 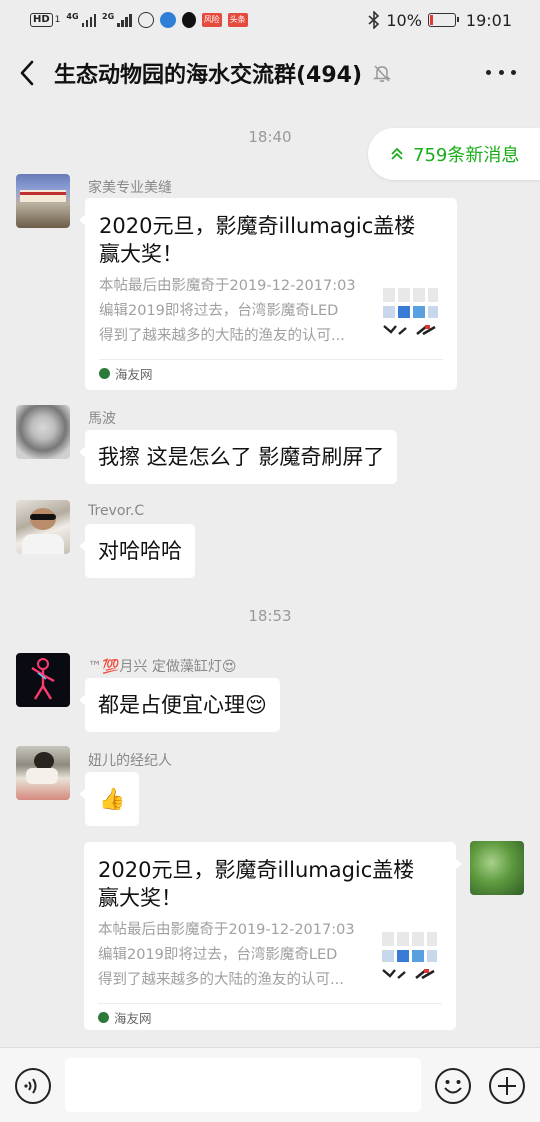 What do you see at coordinates (130, 761) in the screenshot?
I see `sender-name: 妞儿的经纪人` at bounding box center [130, 761].